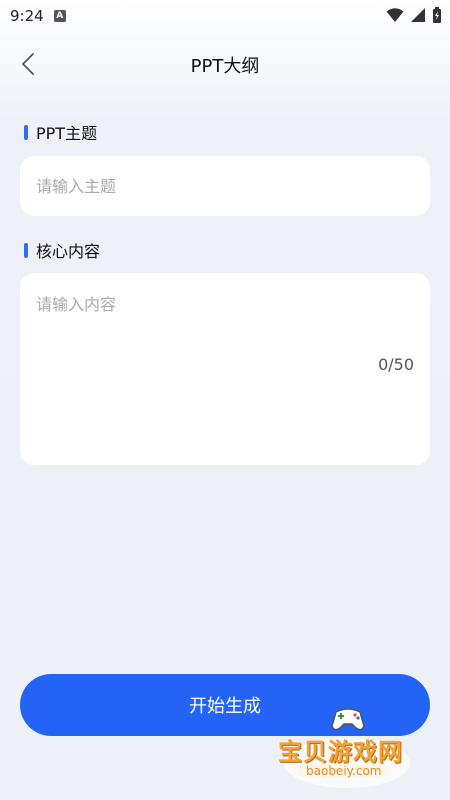 Image resolution: width=450 pixels, height=800 pixels. I want to click on page-title: PPT大纲, so click(225, 66).